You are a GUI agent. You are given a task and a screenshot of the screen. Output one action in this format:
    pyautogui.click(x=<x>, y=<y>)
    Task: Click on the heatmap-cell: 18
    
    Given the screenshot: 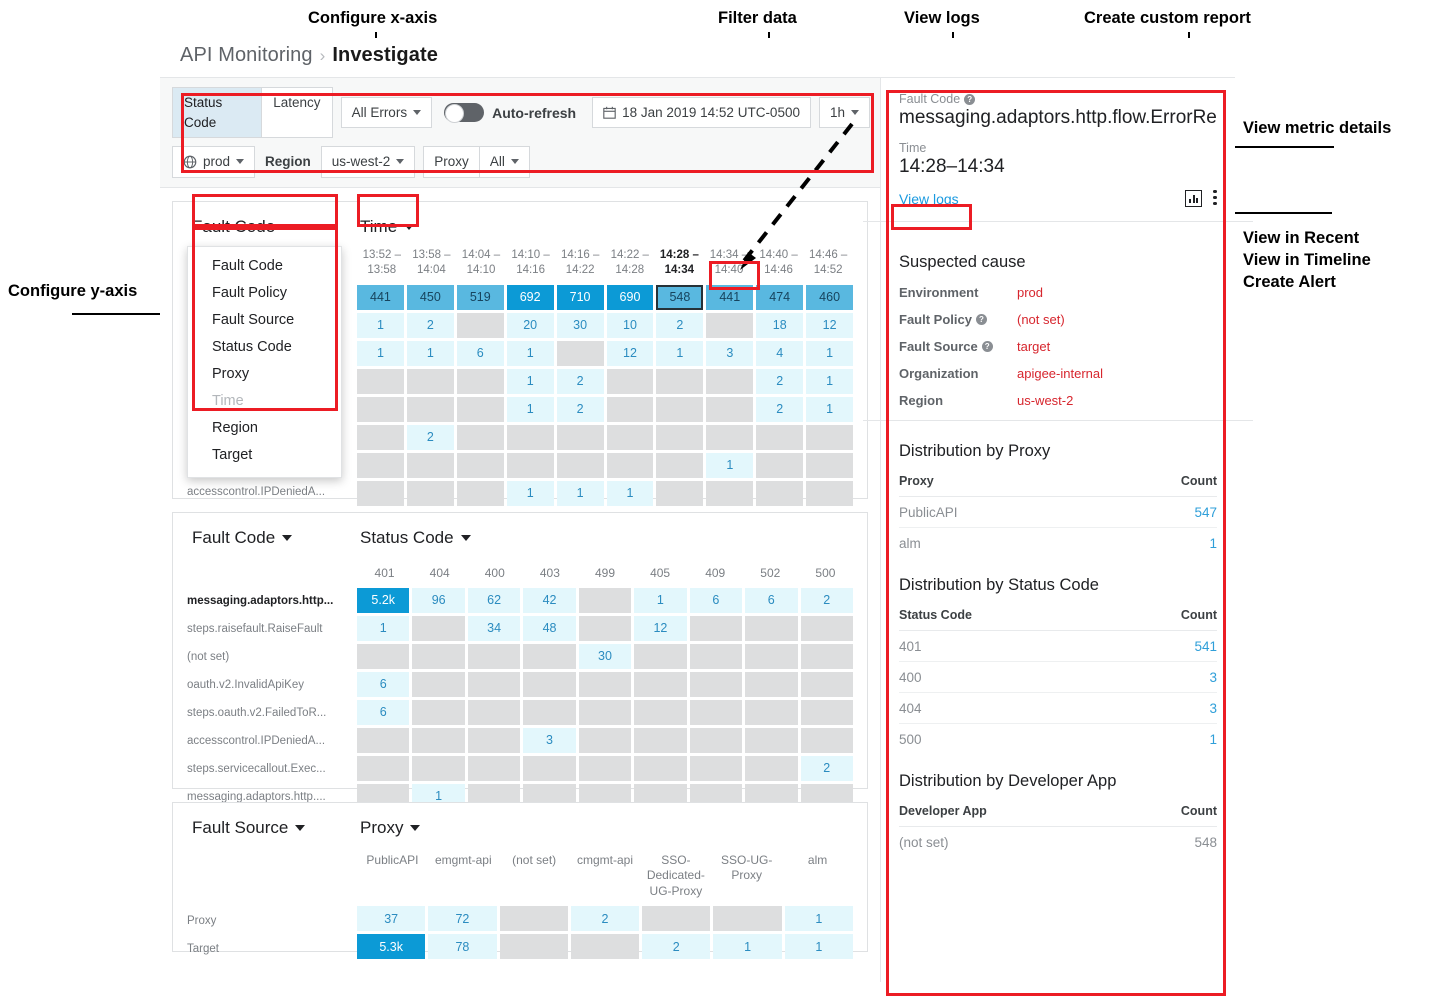 What is the action you would take?
    pyautogui.click(x=780, y=325)
    